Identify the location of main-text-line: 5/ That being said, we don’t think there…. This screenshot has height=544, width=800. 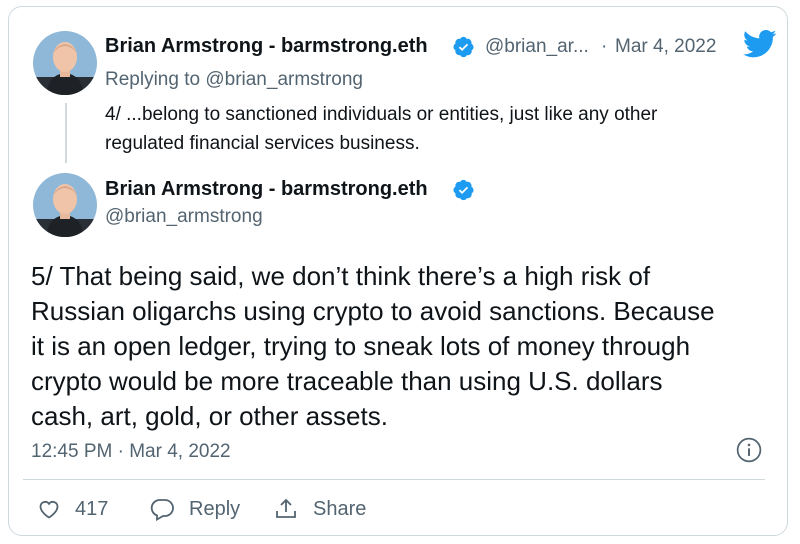
(341, 276).